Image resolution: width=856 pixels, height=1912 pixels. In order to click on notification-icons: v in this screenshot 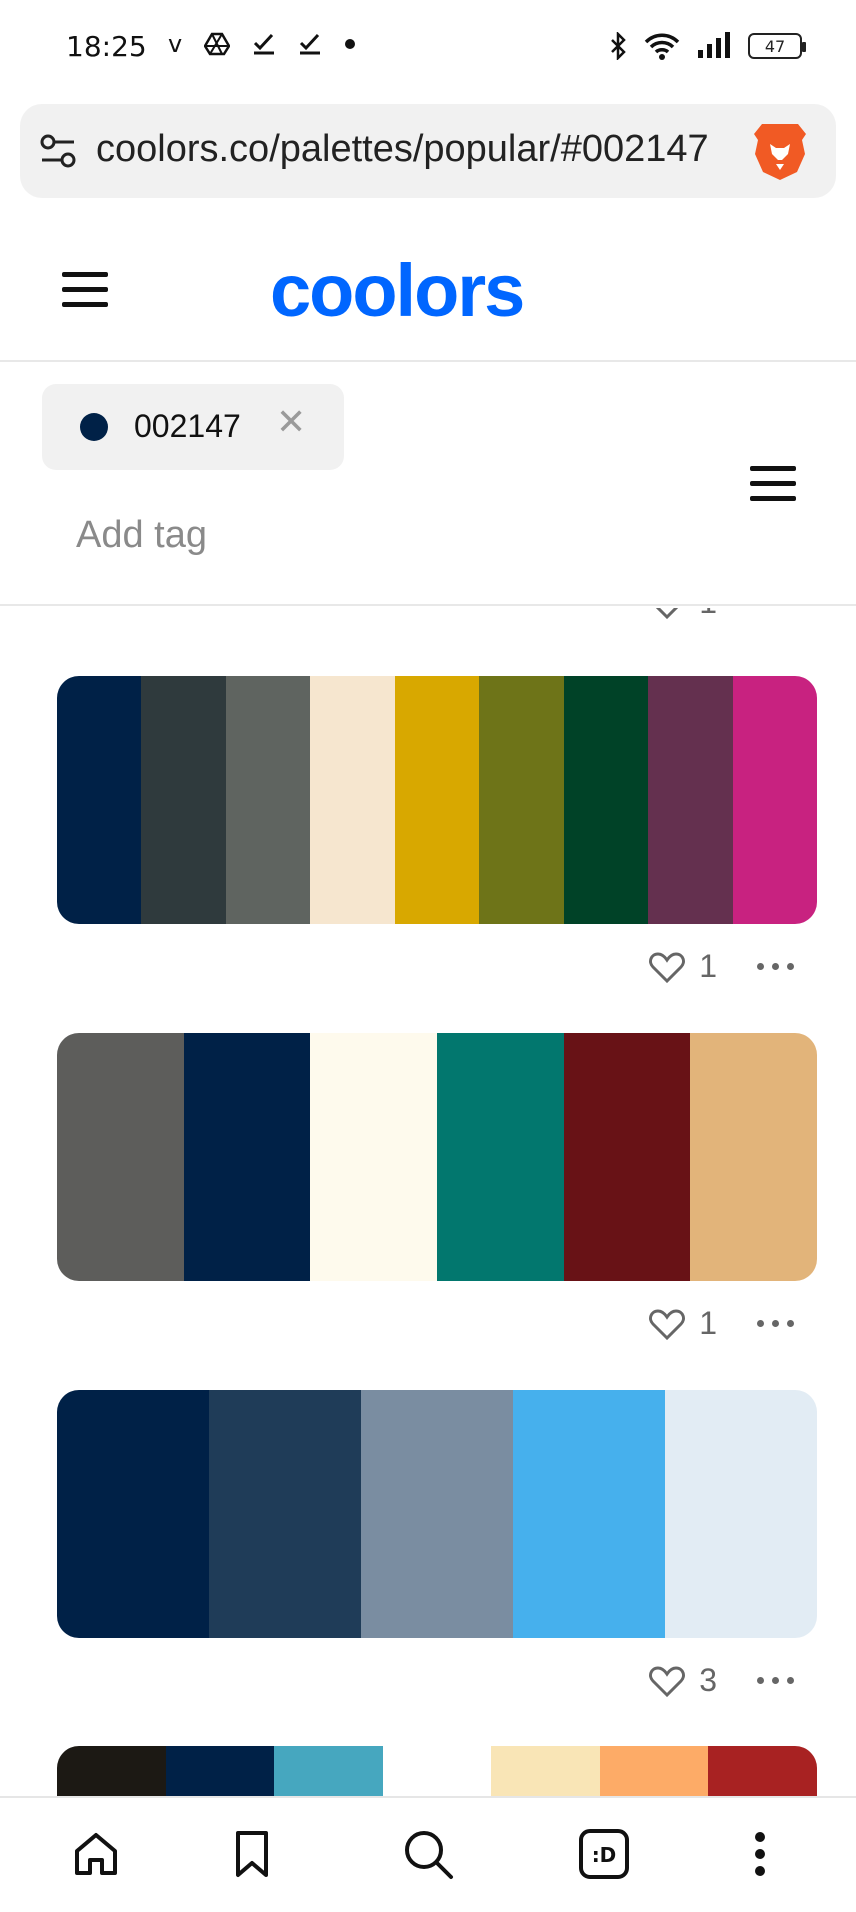, I will do `click(262, 44)`.